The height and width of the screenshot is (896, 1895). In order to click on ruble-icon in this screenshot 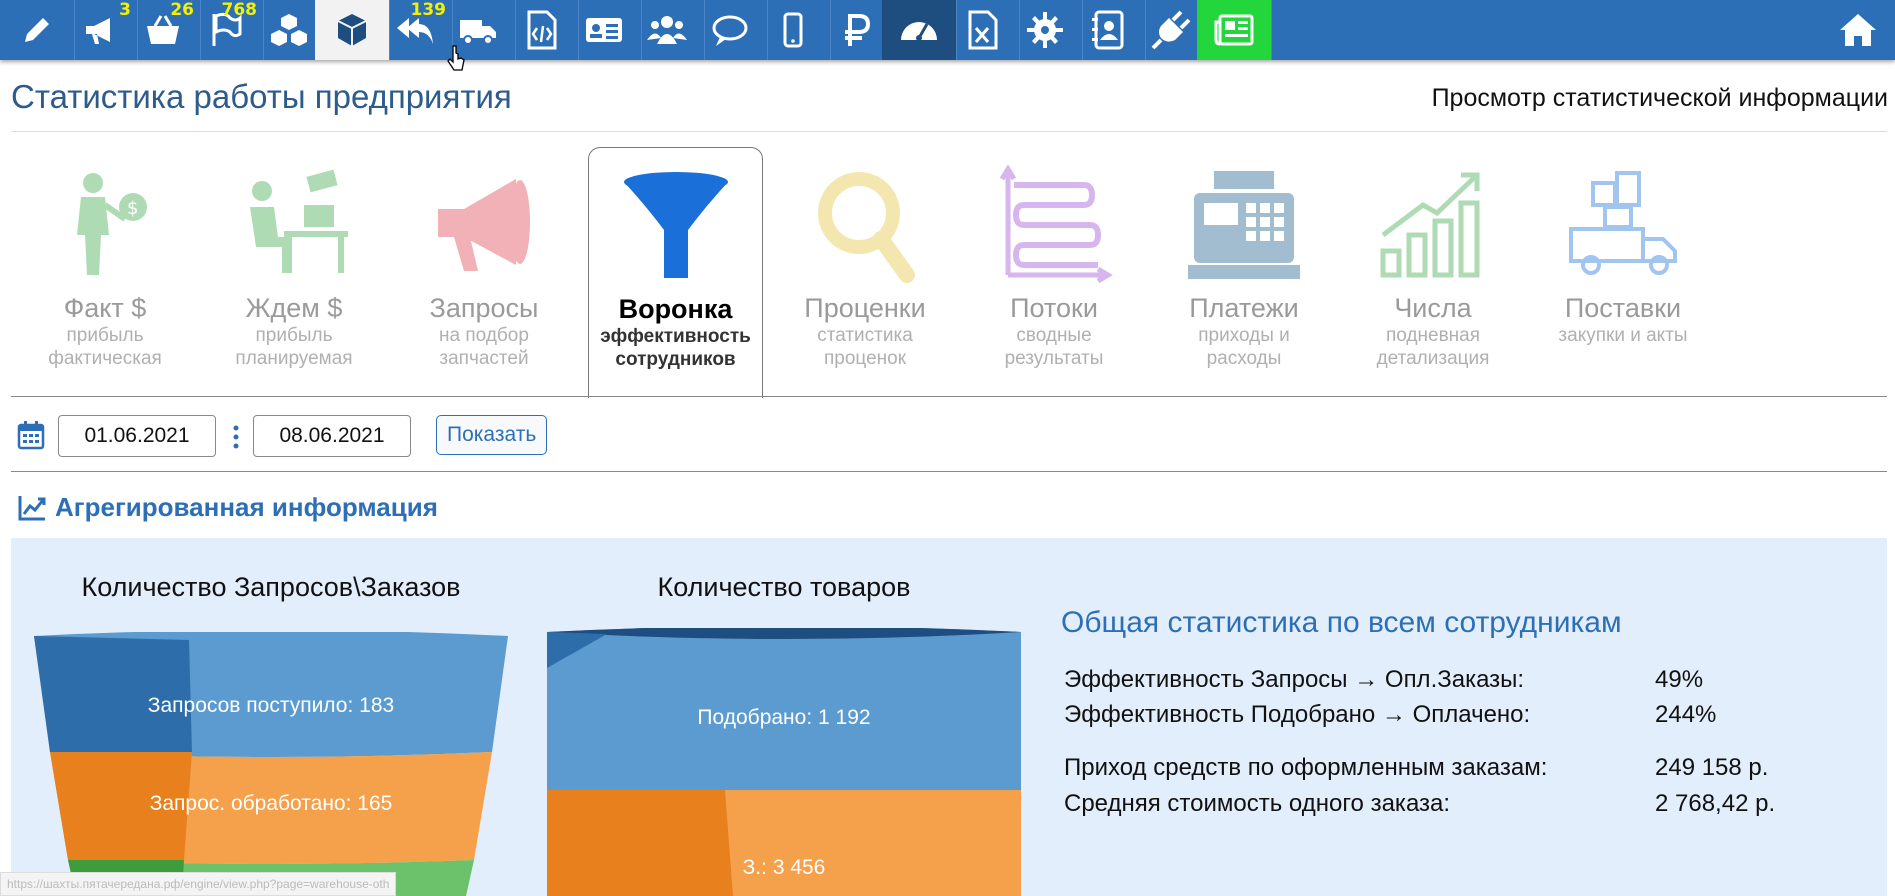, I will do `click(858, 30)`.